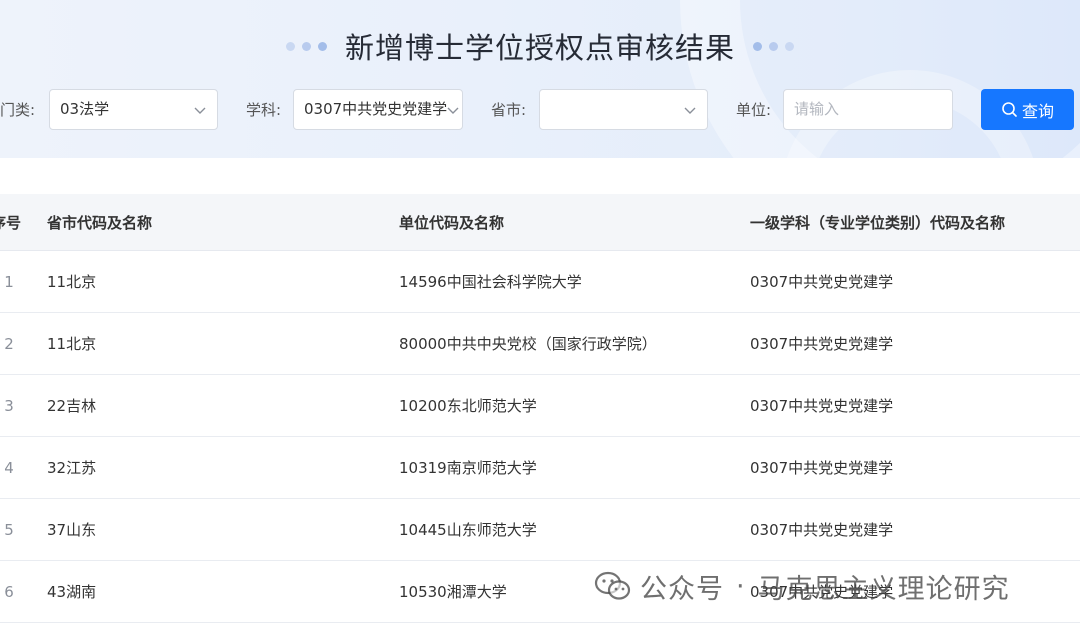 The image size is (1080, 629). What do you see at coordinates (133, 109) in the screenshot?
I see `category-select: 03法学` at bounding box center [133, 109].